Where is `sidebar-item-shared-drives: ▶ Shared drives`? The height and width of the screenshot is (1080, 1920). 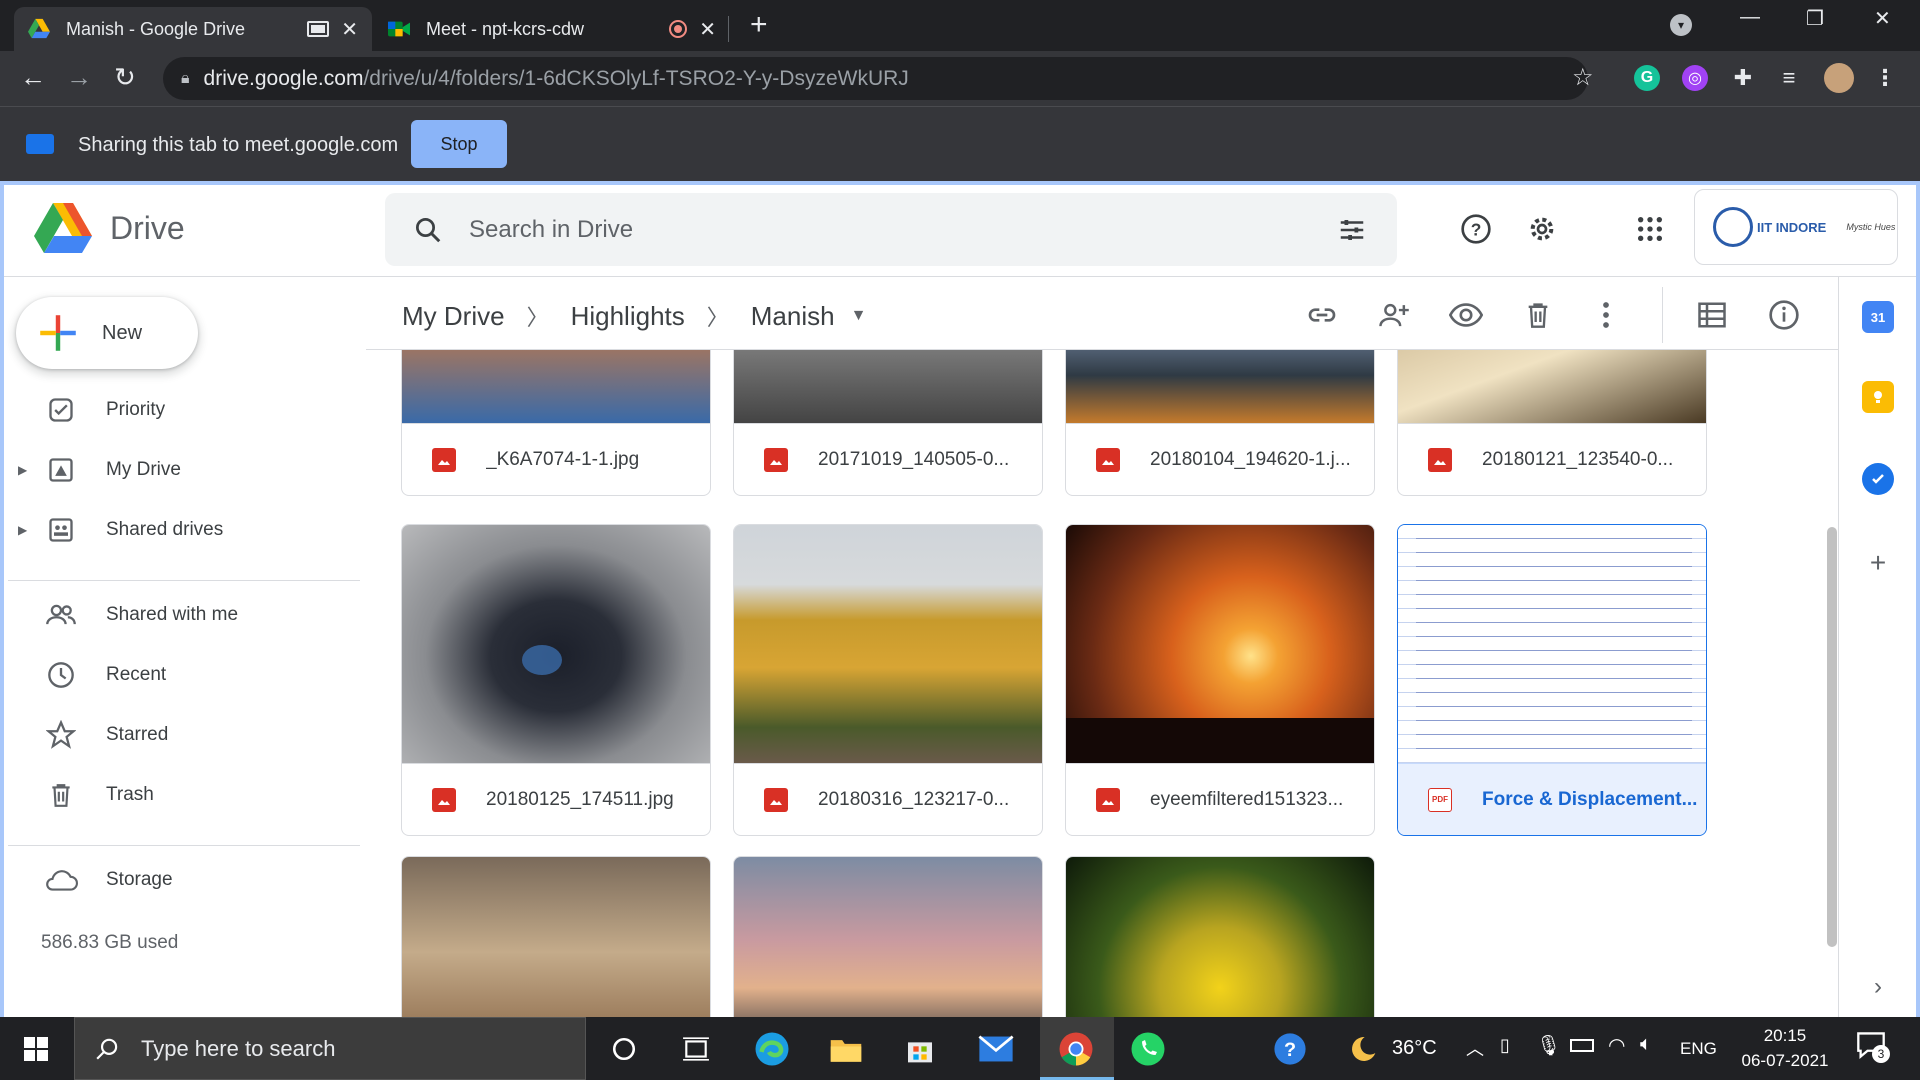 sidebar-item-shared-drives: ▶ Shared drives is located at coordinates (184, 530).